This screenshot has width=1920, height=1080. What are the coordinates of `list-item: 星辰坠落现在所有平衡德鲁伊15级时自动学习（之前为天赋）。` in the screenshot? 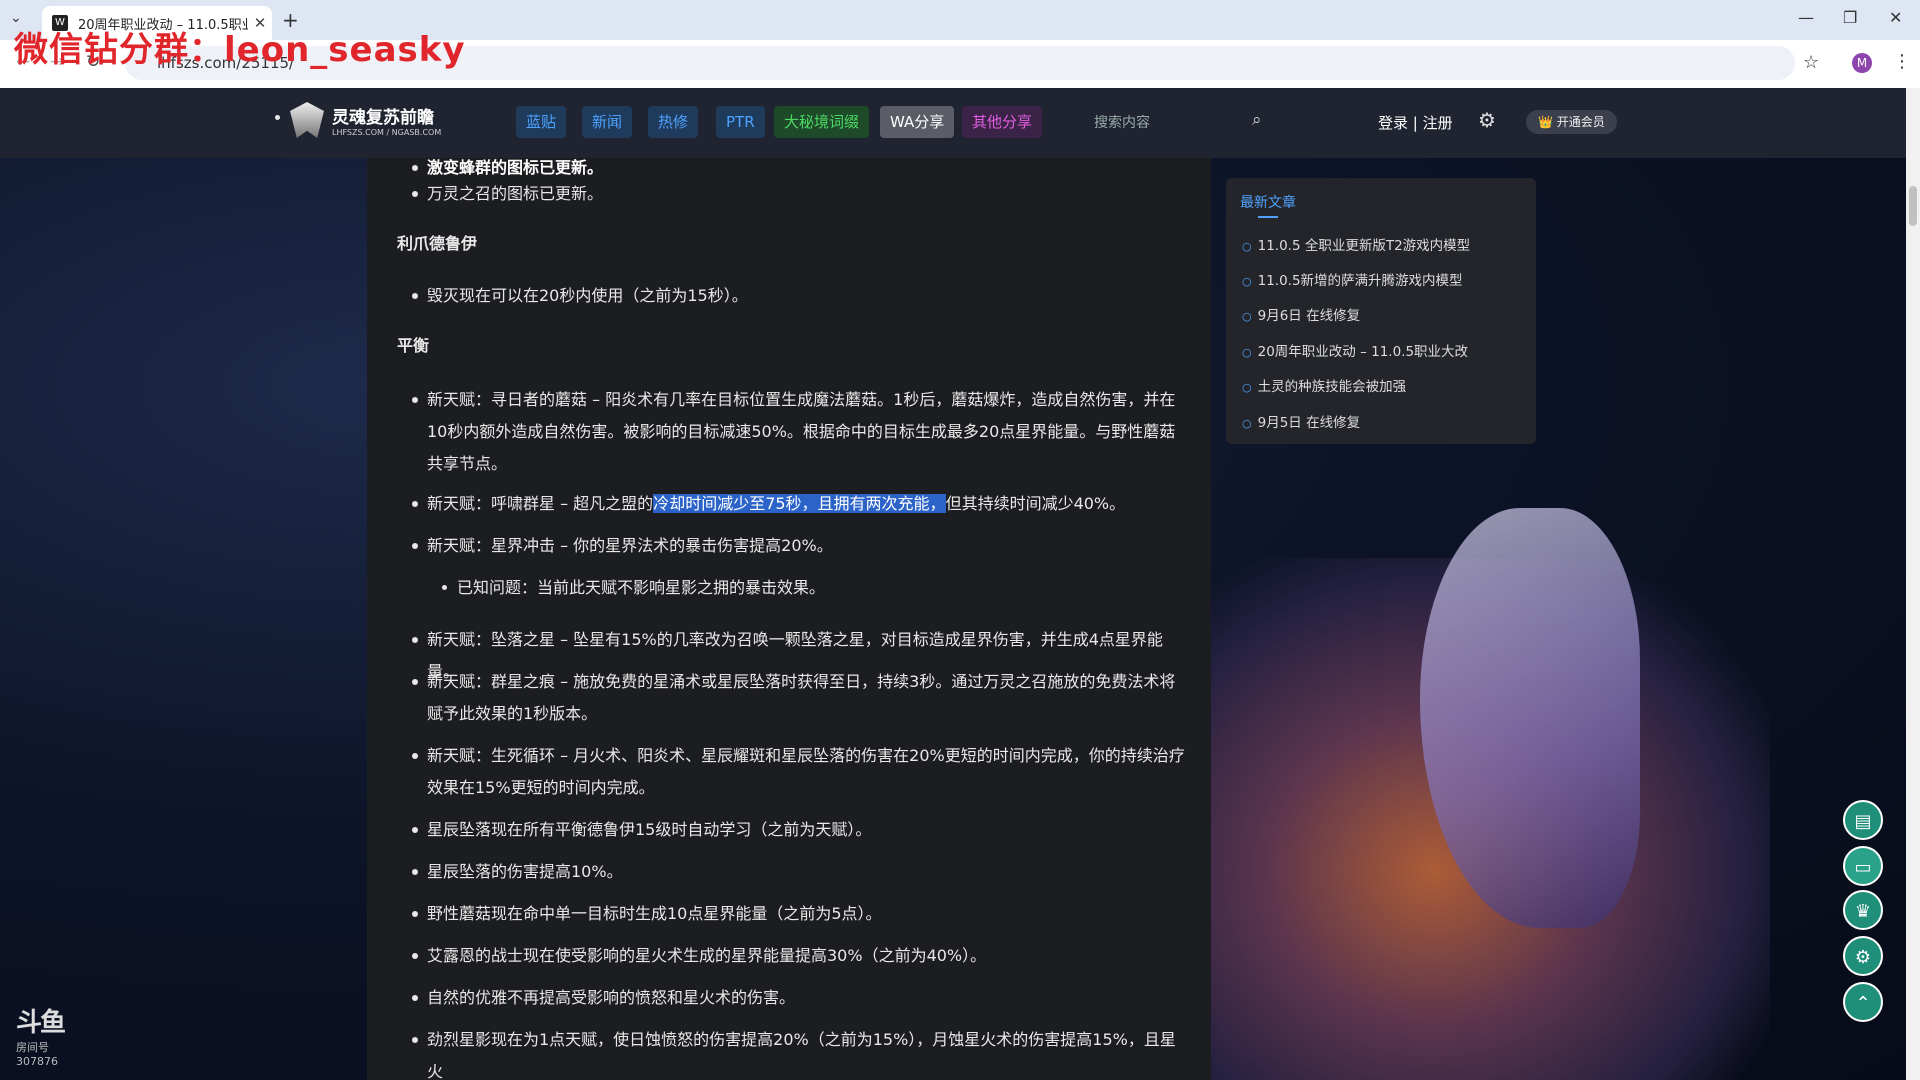 It's located at (799, 830).